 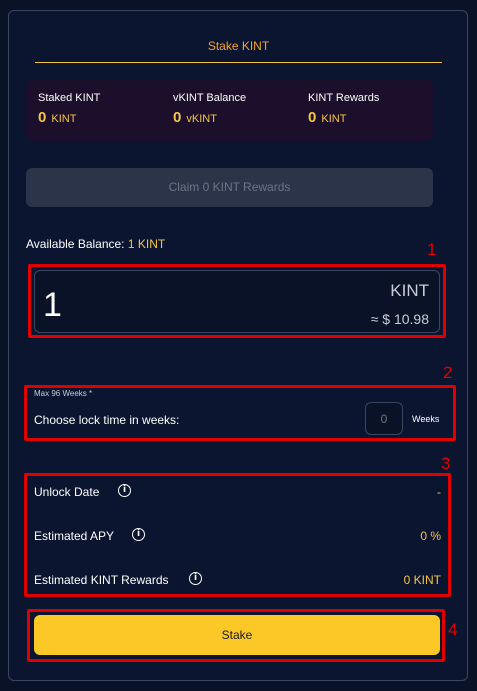 What do you see at coordinates (237, 492) in the screenshot?
I see `unlock-date-row: Unlock Date i -` at bounding box center [237, 492].